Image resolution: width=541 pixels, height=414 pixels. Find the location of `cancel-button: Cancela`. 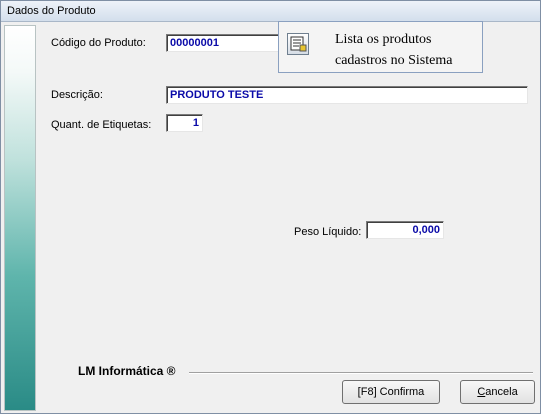

cancel-button: Cancela is located at coordinates (497, 392).